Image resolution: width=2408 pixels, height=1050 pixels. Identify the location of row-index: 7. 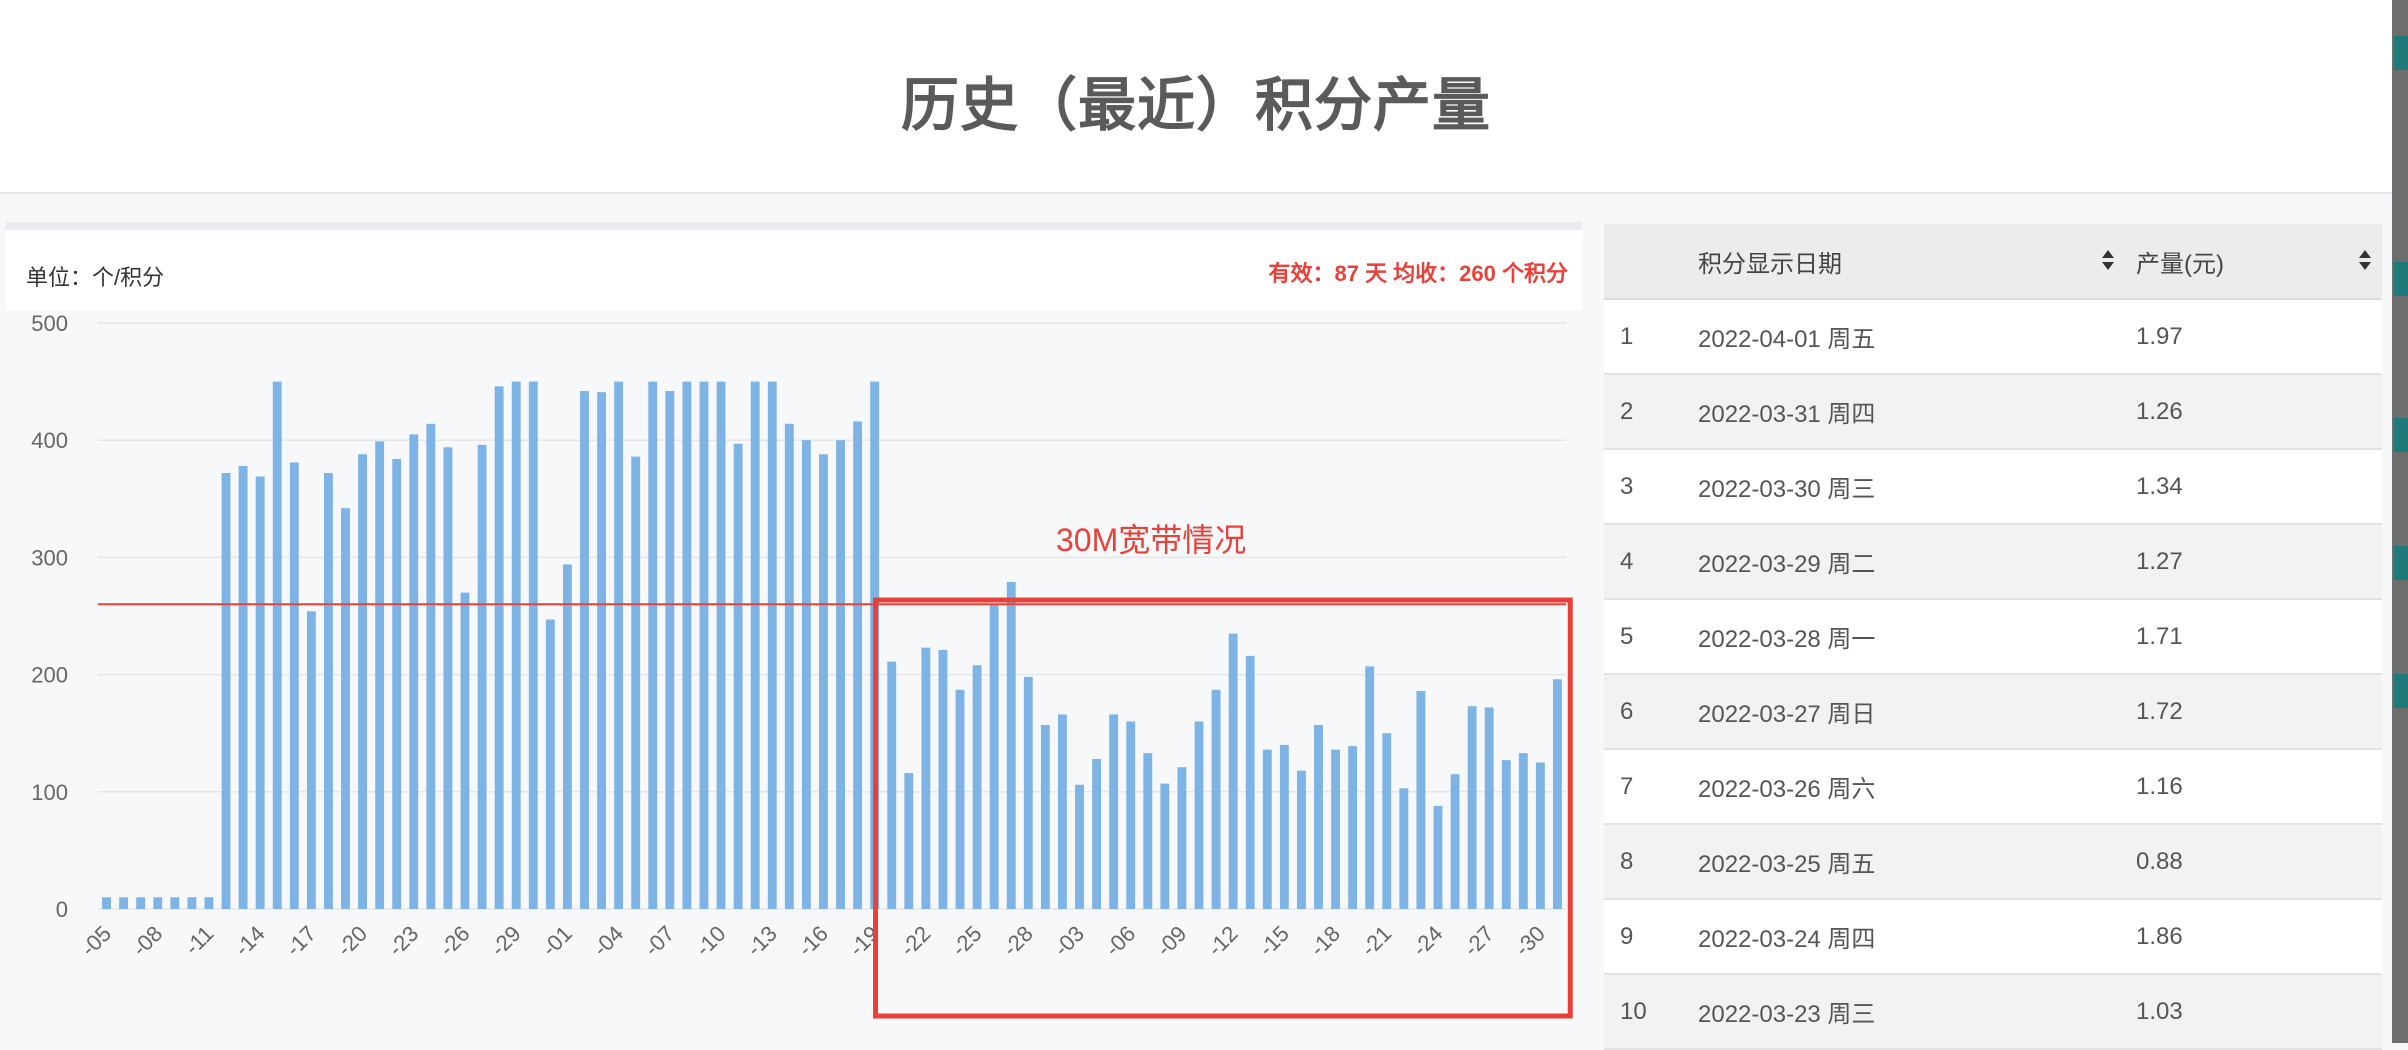
(1650, 787).